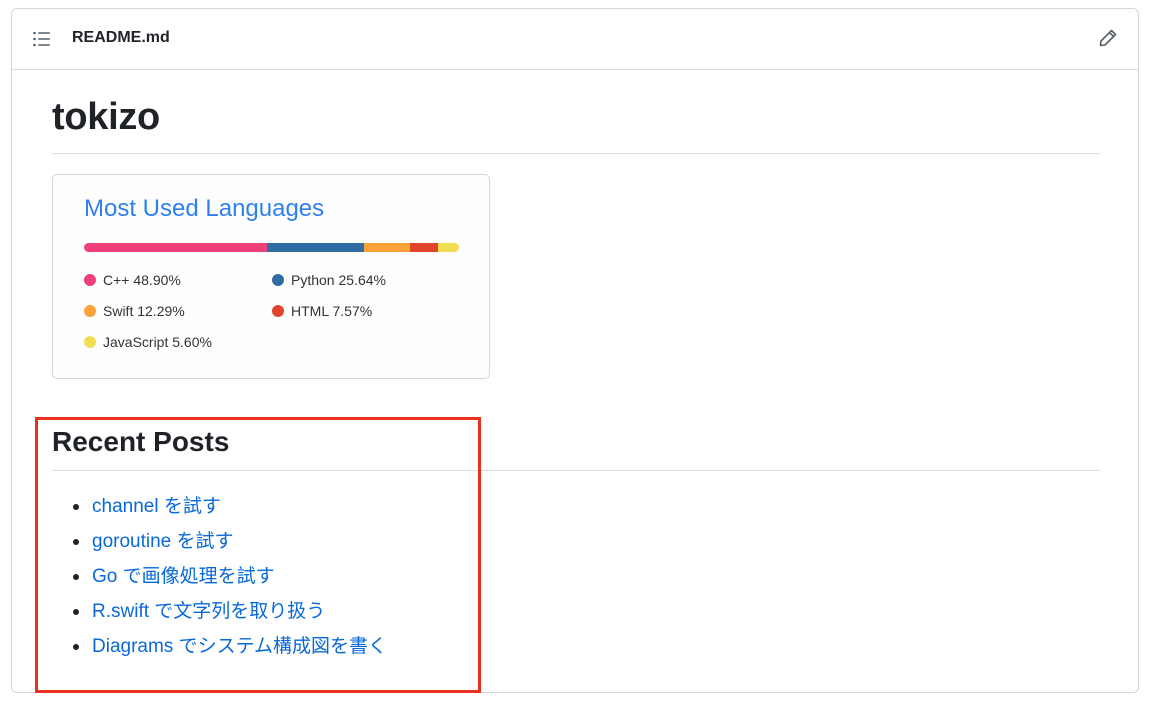  I want to click on list-item: Go で画像処理を試す, so click(229, 576).